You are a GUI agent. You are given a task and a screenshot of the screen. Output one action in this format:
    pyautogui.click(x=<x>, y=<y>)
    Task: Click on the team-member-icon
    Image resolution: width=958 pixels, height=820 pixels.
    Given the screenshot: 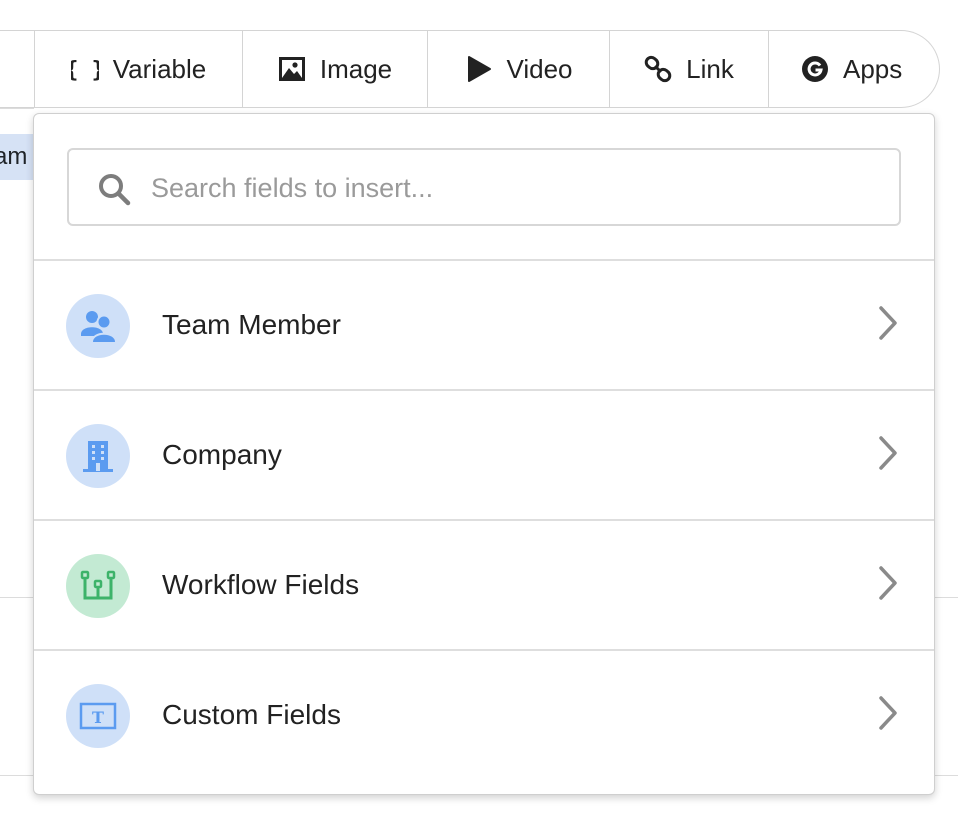 What is the action you would take?
    pyautogui.click(x=98, y=326)
    